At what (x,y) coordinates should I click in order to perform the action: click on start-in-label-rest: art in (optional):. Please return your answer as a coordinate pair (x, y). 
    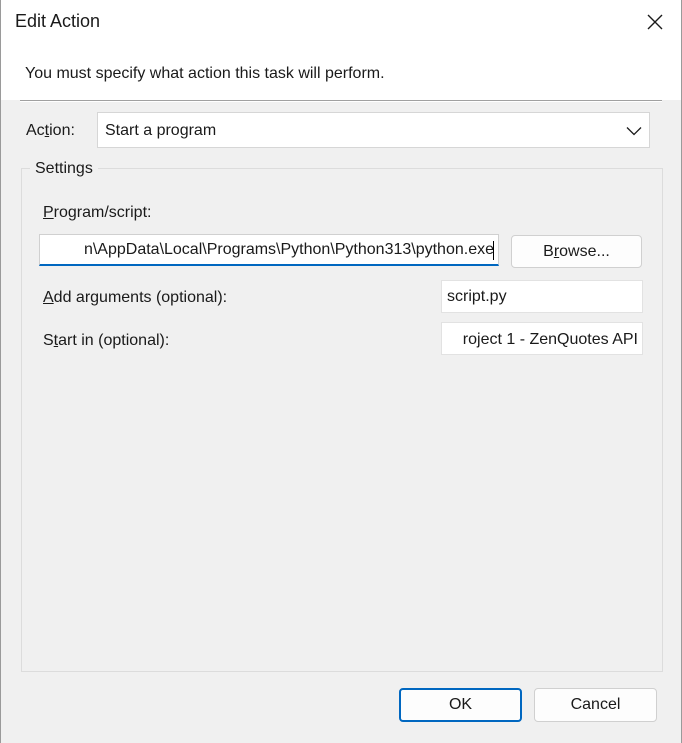
    Looking at the image, I should click on (114, 340).